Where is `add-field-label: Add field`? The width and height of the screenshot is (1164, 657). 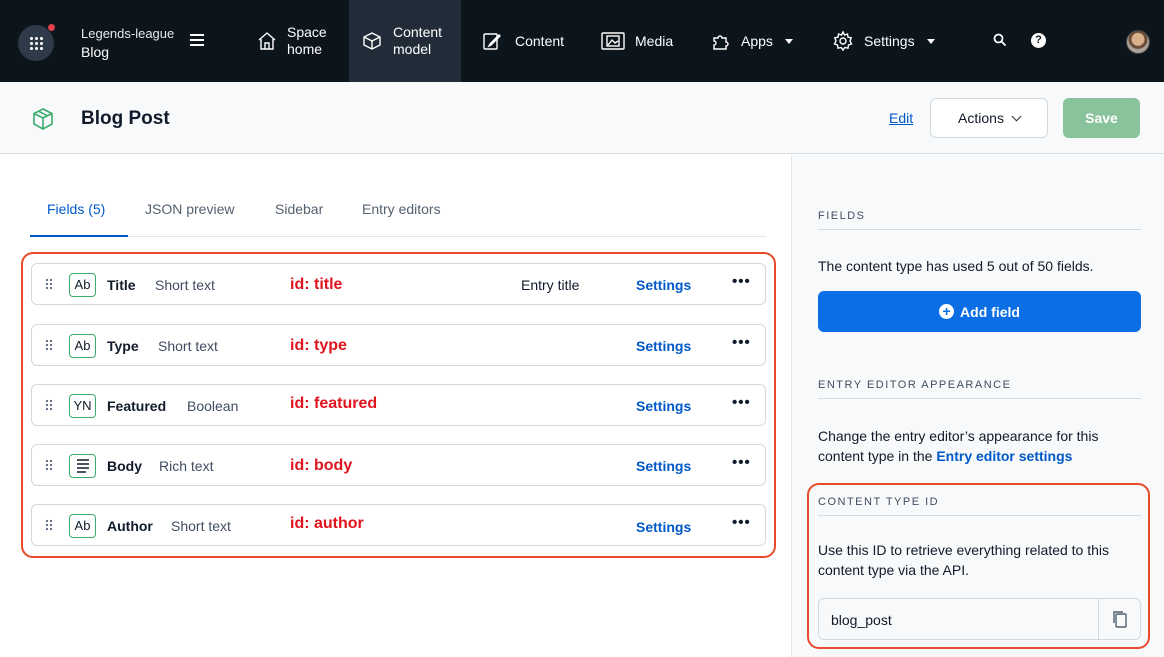 add-field-label: Add field is located at coordinates (990, 311).